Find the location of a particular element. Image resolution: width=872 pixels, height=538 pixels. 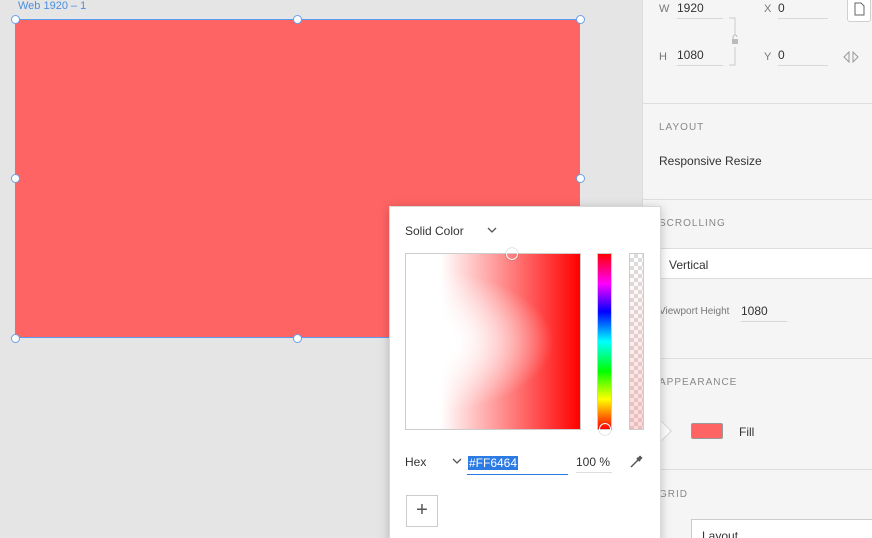

grid-type-value: Layout is located at coordinates (720, 533).